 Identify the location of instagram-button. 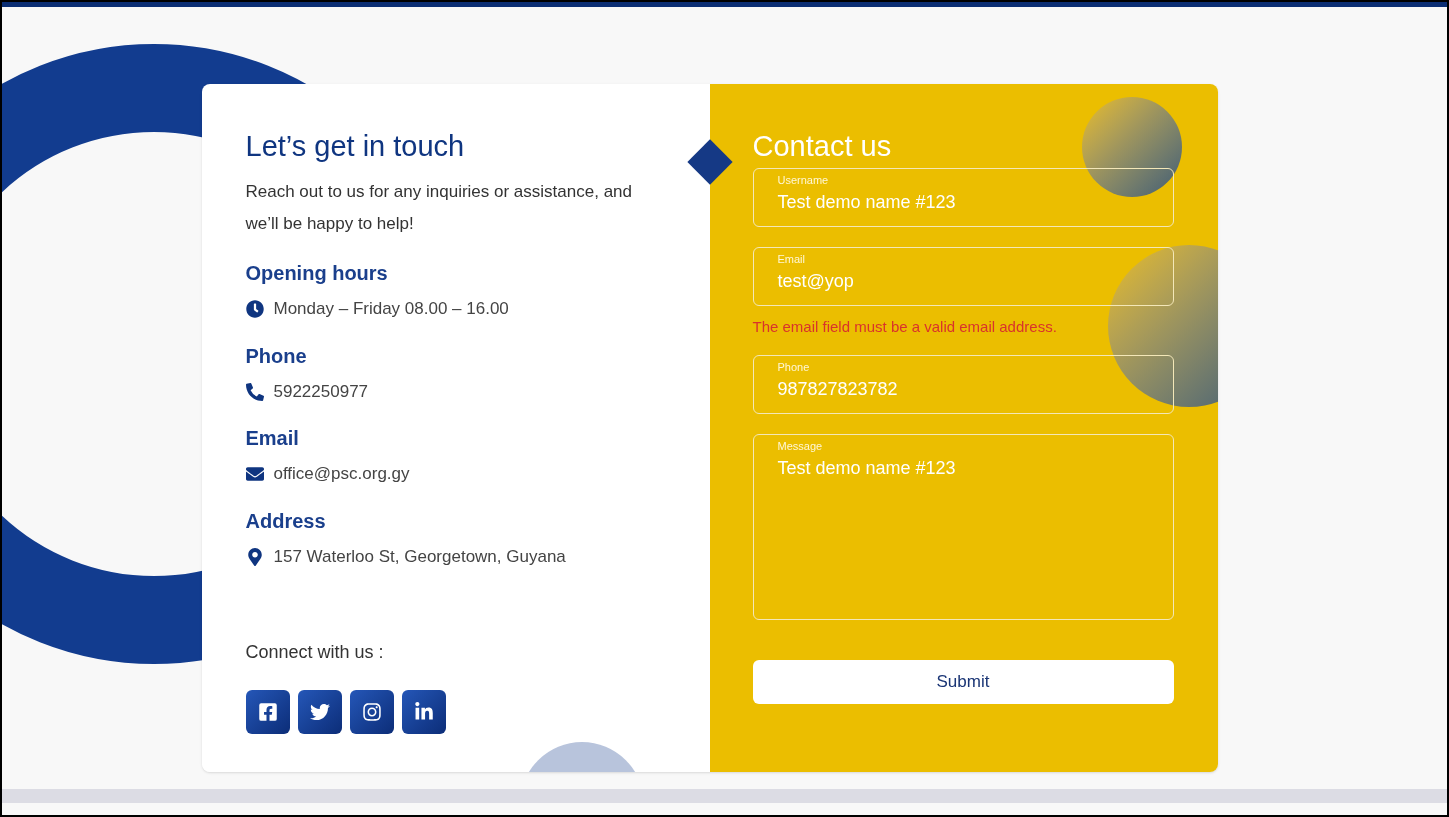
(371, 712).